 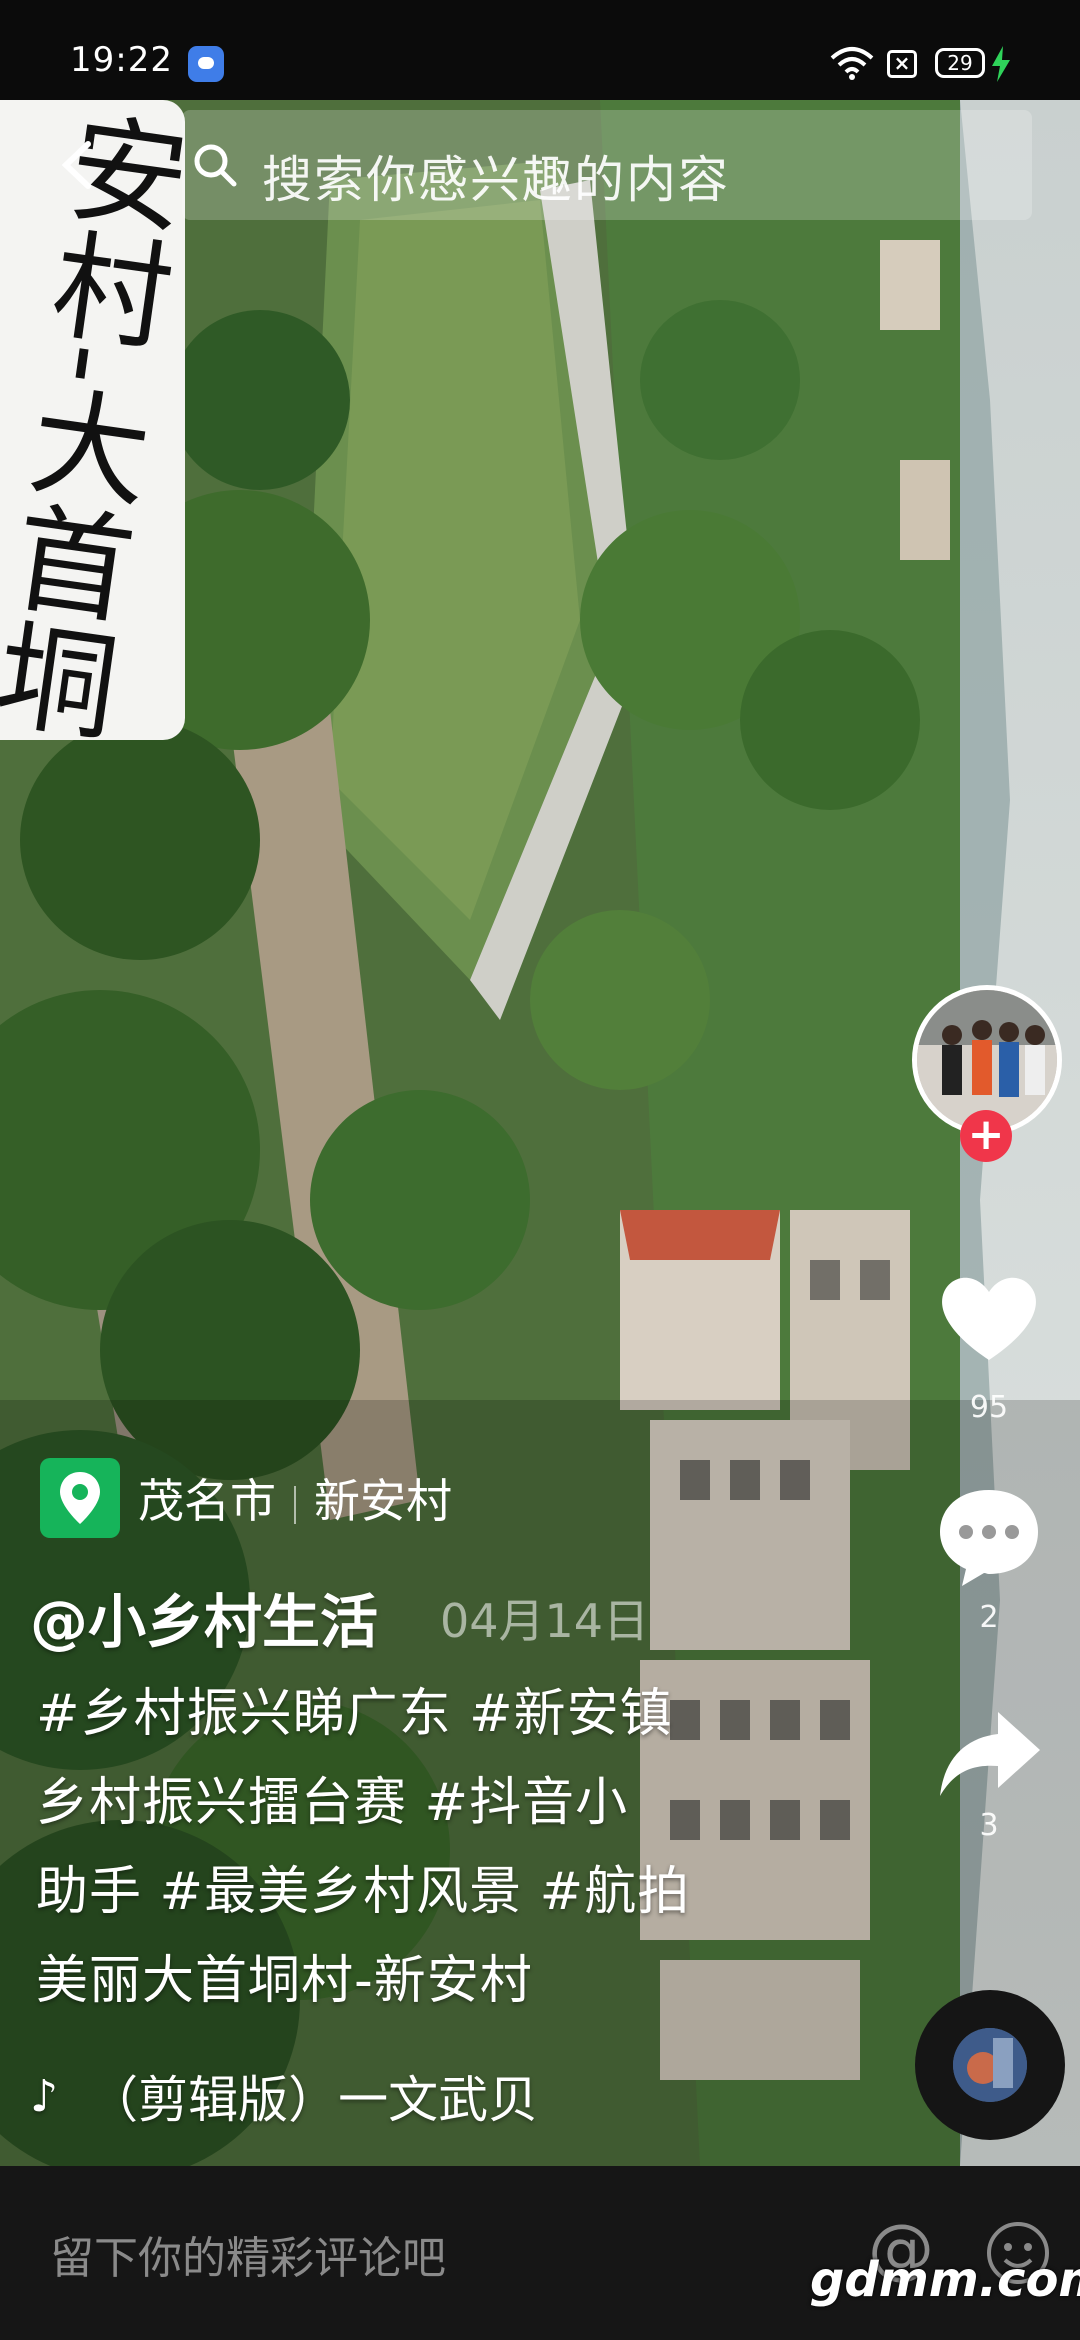 I want to click on share-count: 3, so click(x=989, y=1825).